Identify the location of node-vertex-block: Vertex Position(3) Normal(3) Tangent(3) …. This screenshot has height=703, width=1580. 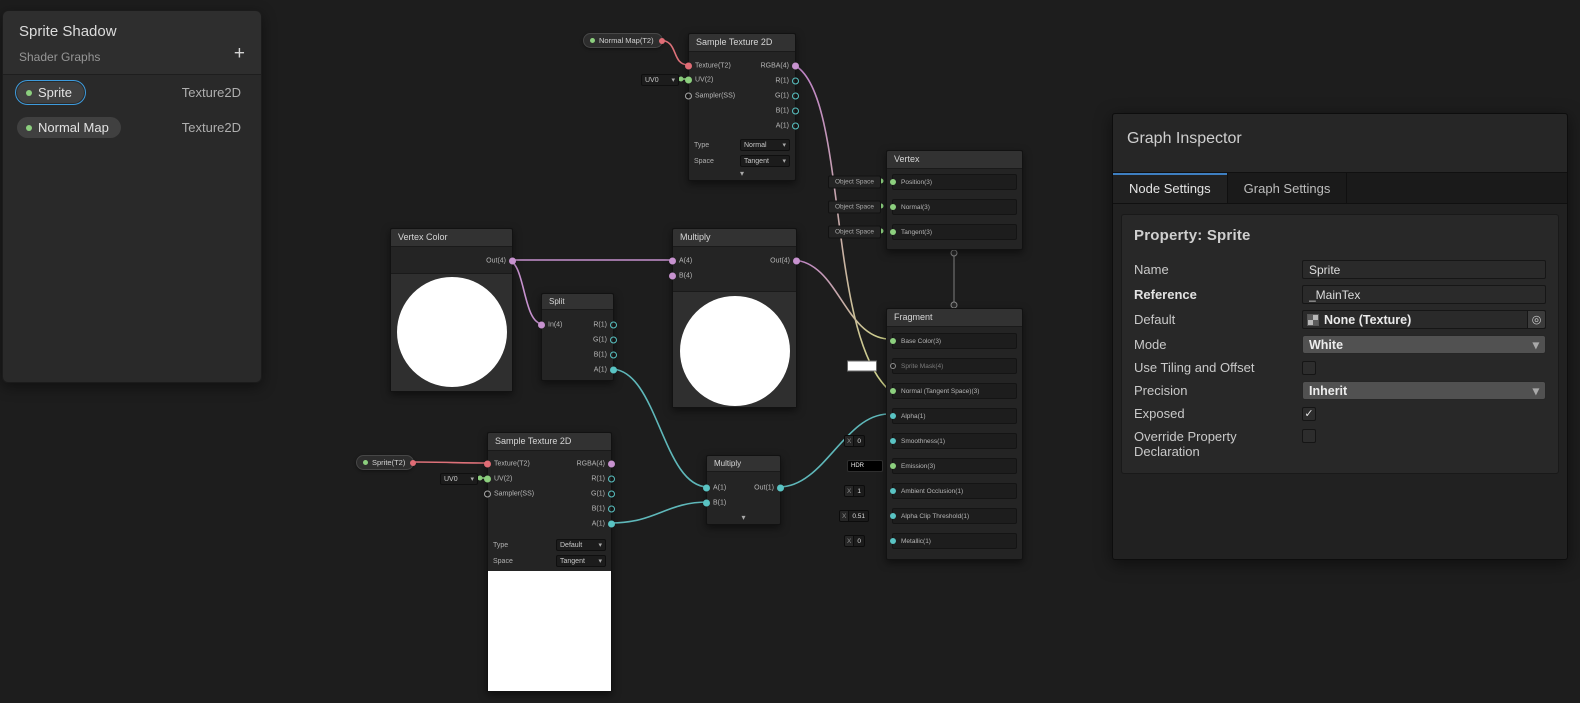
(925, 200).